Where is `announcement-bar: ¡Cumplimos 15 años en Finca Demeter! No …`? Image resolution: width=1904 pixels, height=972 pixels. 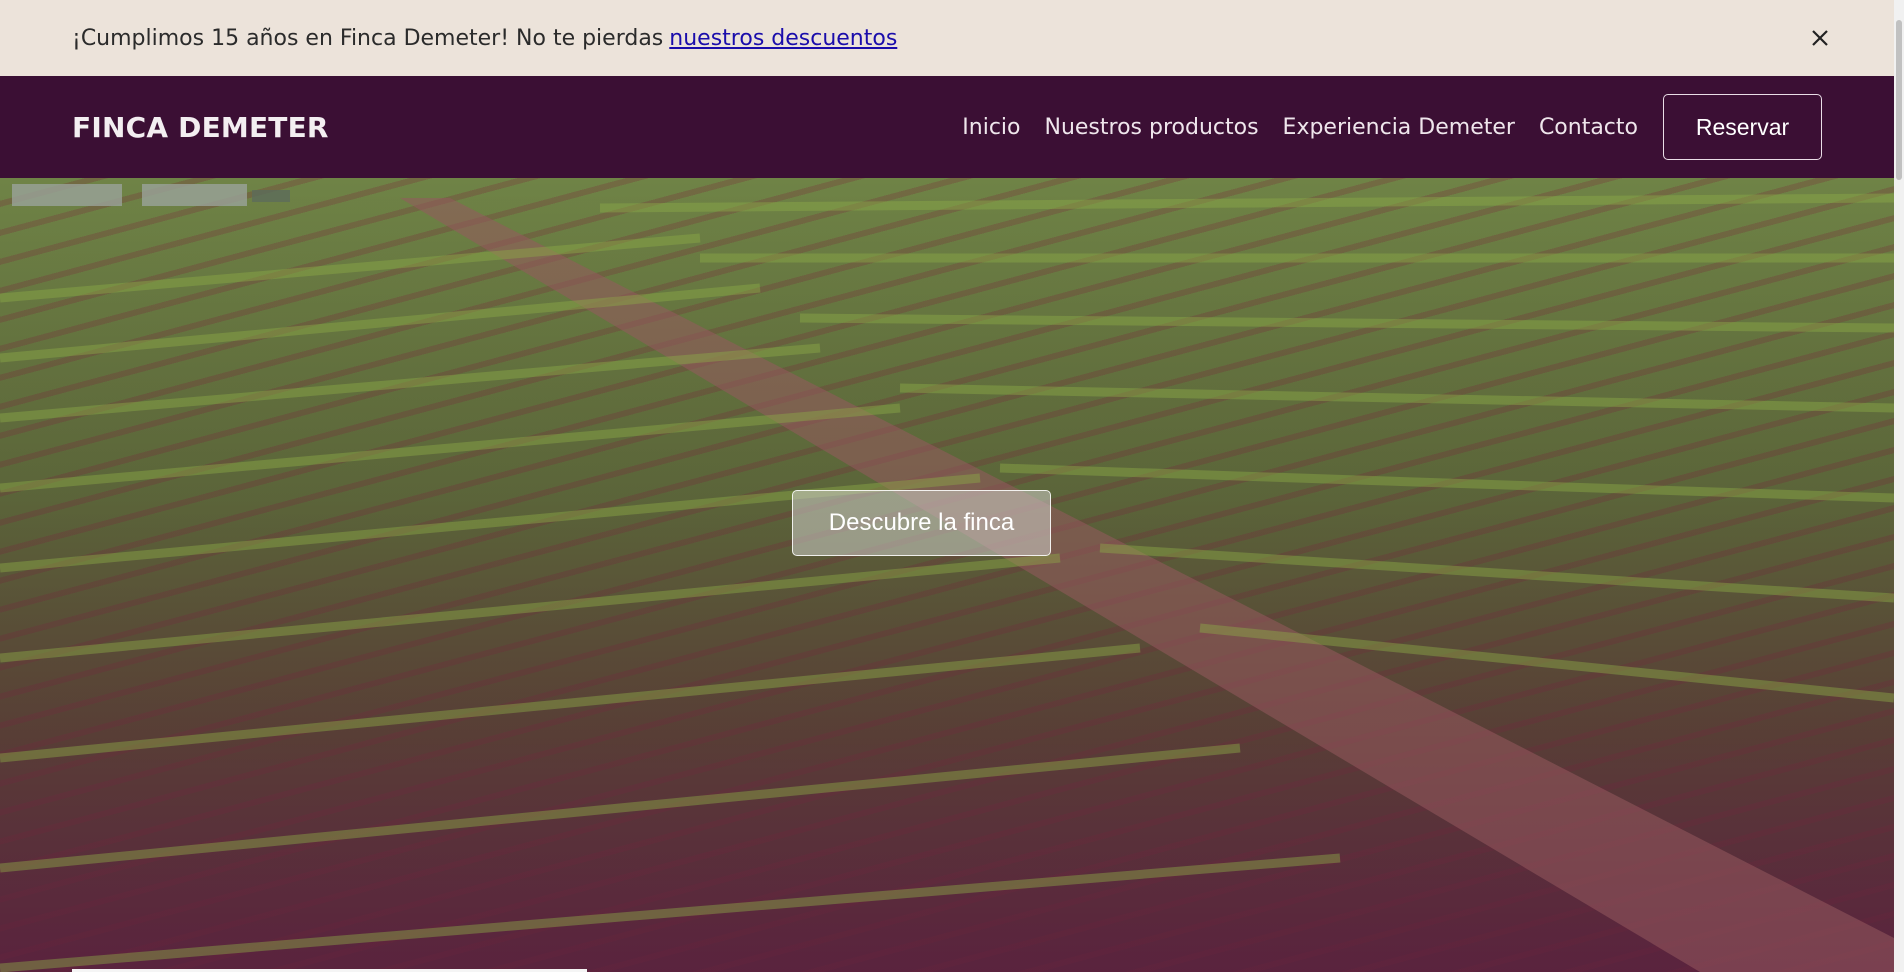
announcement-bar: ¡Cumplimos 15 años en Finca Demeter! No … is located at coordinates (947, 38).